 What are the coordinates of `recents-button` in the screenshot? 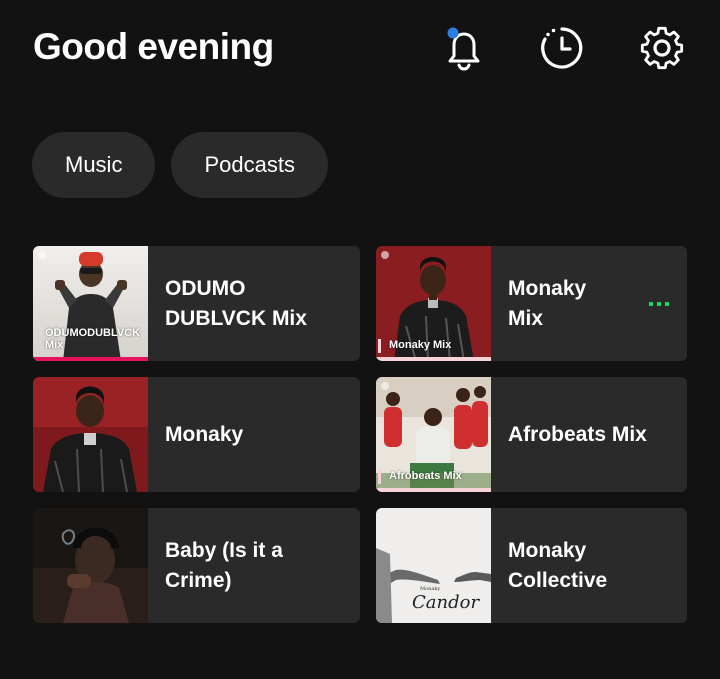 It's located at (562, 48).